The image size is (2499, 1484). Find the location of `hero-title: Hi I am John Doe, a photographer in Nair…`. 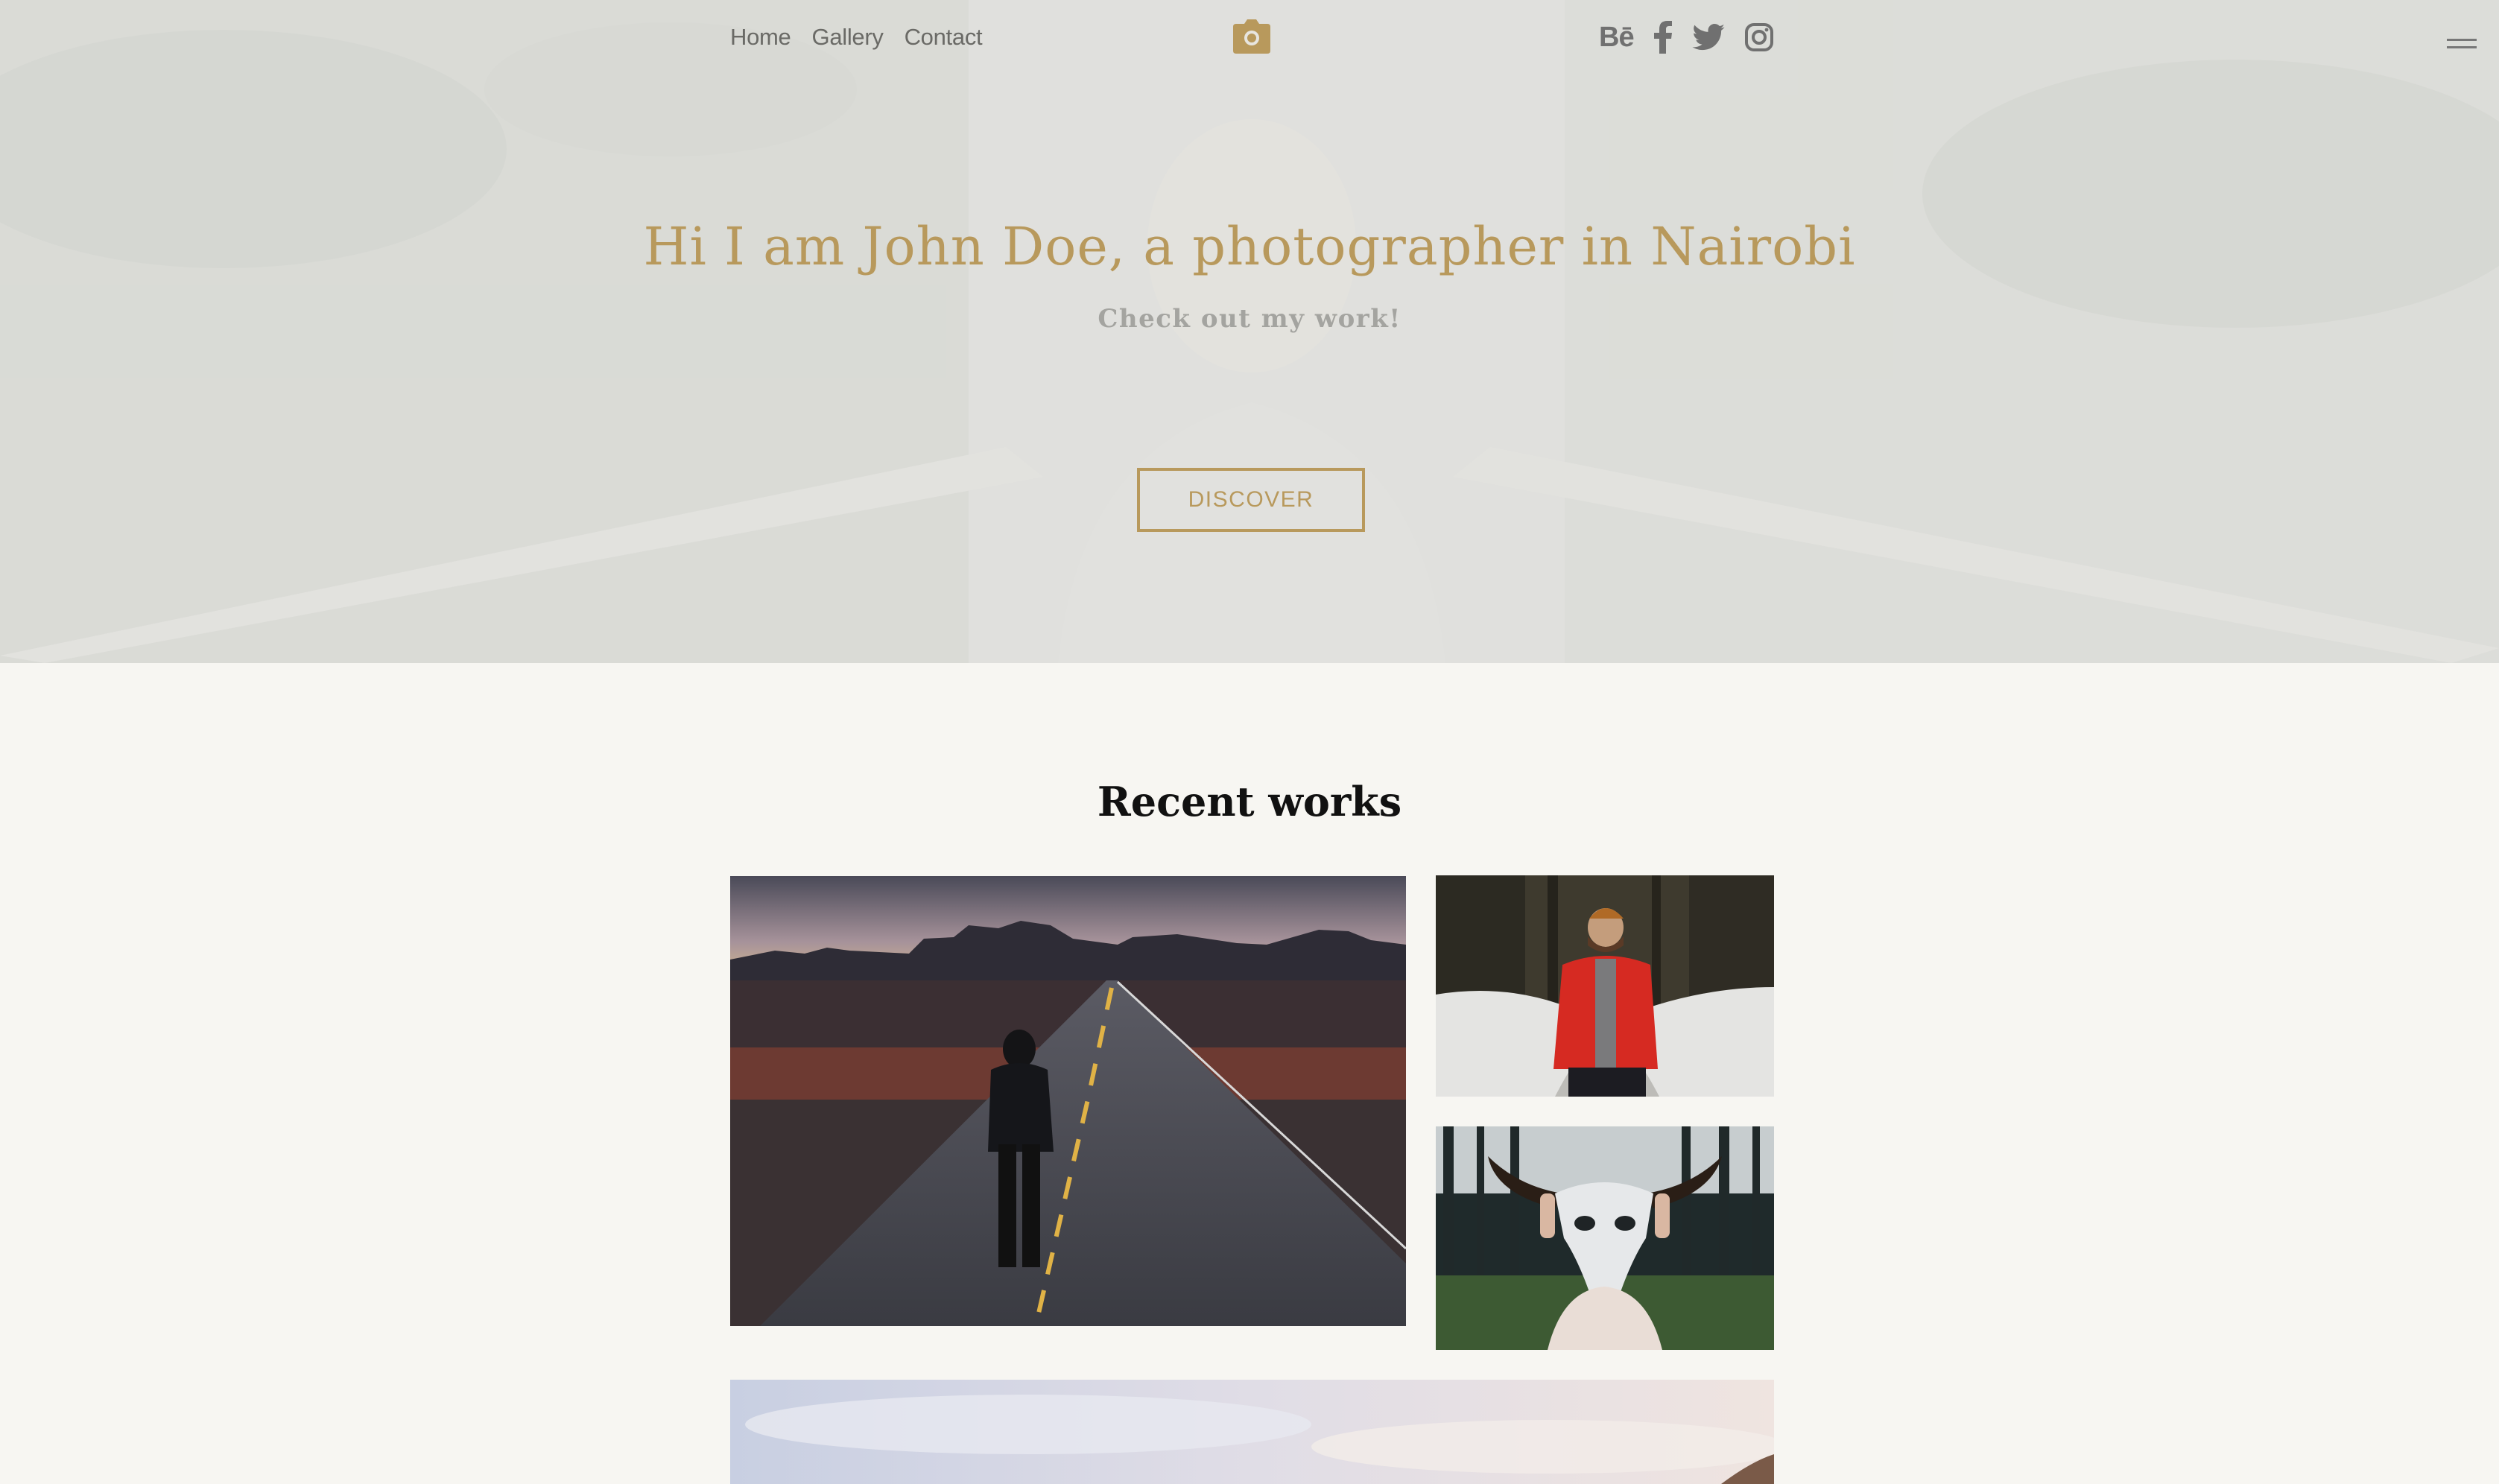

hero-title: Hi I am John Doe, a photographer in Nair… is located at coordinates (1249, 247).